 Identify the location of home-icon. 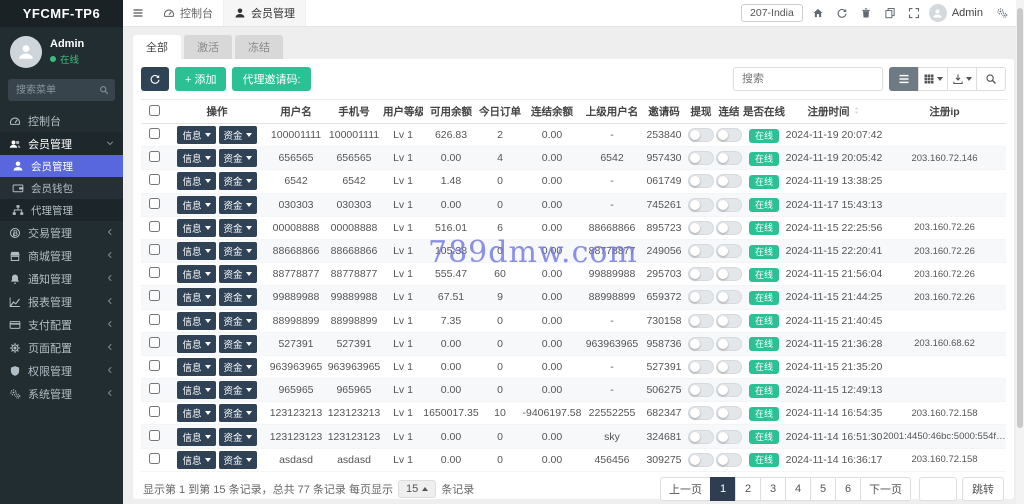
(818, 13).